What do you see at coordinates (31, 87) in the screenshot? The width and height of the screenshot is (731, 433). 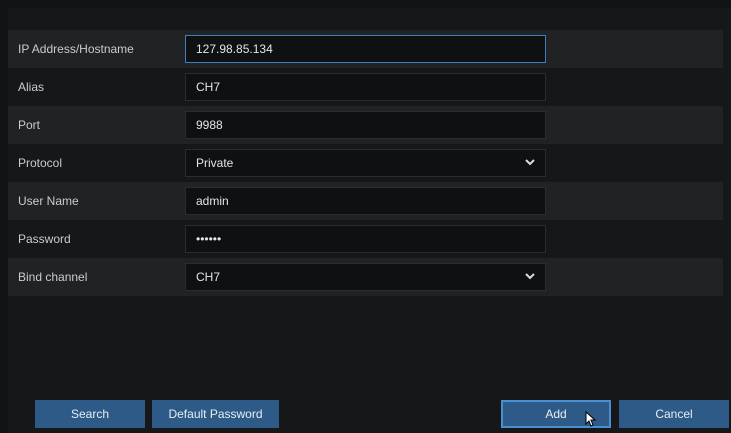 I see `alias-label: Alias` at bounding box center [31, 87].